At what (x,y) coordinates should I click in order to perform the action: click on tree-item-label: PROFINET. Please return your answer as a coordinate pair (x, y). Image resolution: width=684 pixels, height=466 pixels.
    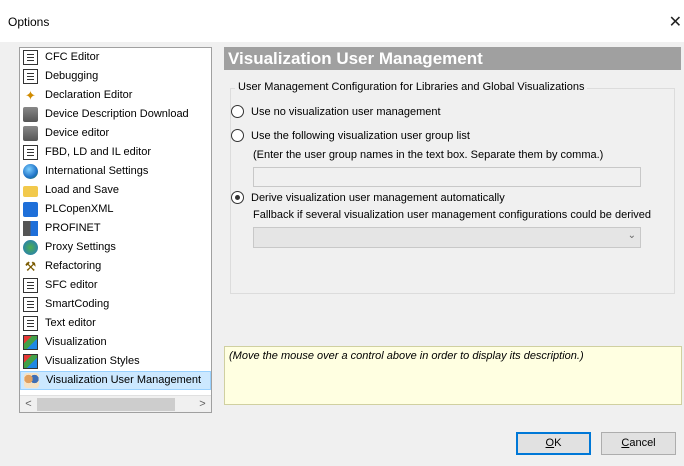
    Looking at the image, I should click on (73, 228).